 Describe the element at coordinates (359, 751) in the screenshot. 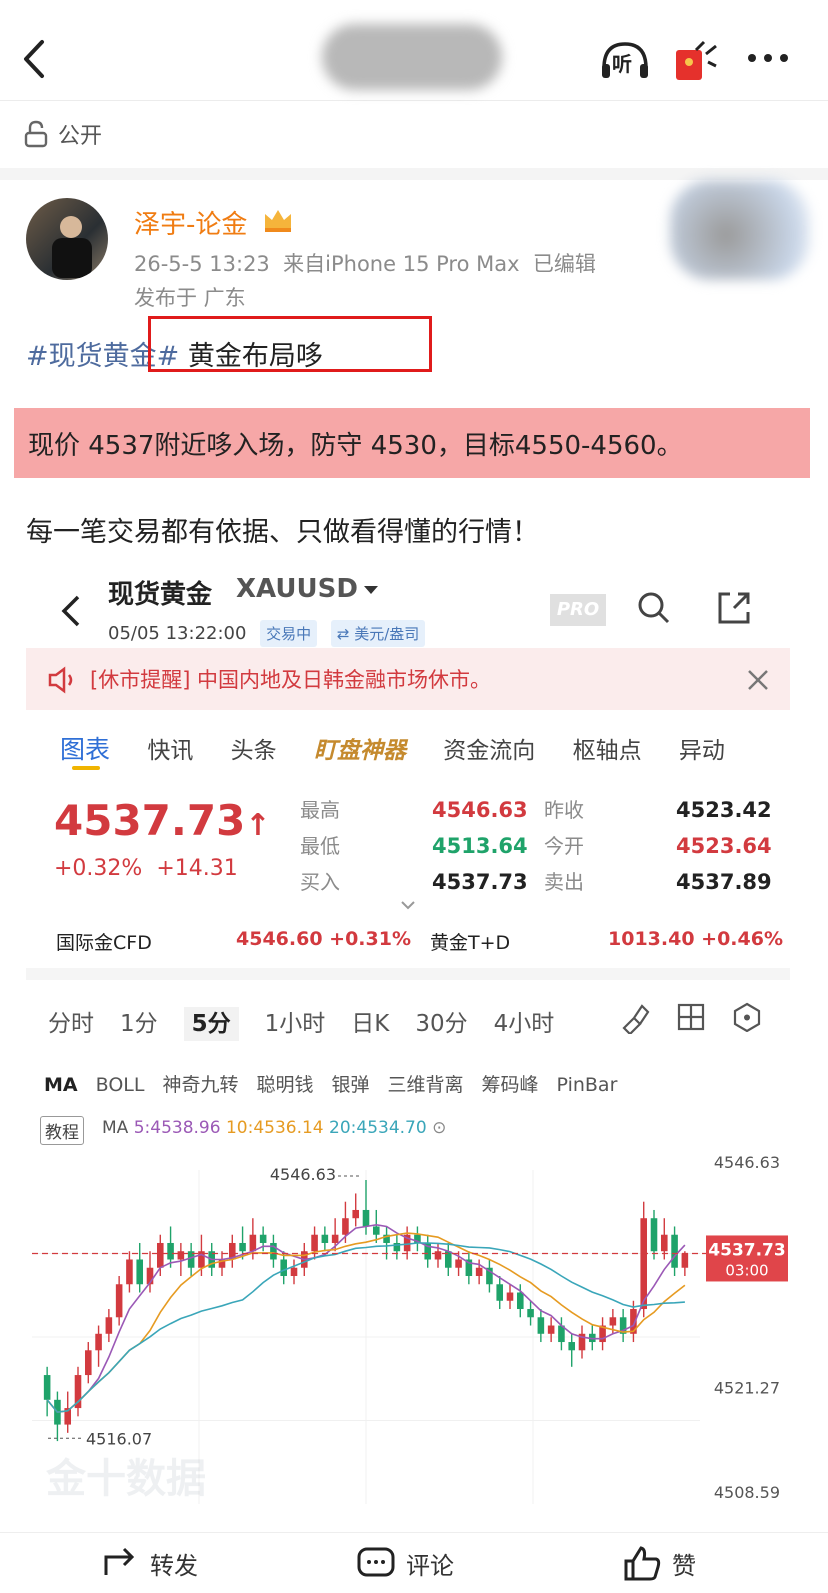

I see `tab-watch: 盯盘神器` at that location.